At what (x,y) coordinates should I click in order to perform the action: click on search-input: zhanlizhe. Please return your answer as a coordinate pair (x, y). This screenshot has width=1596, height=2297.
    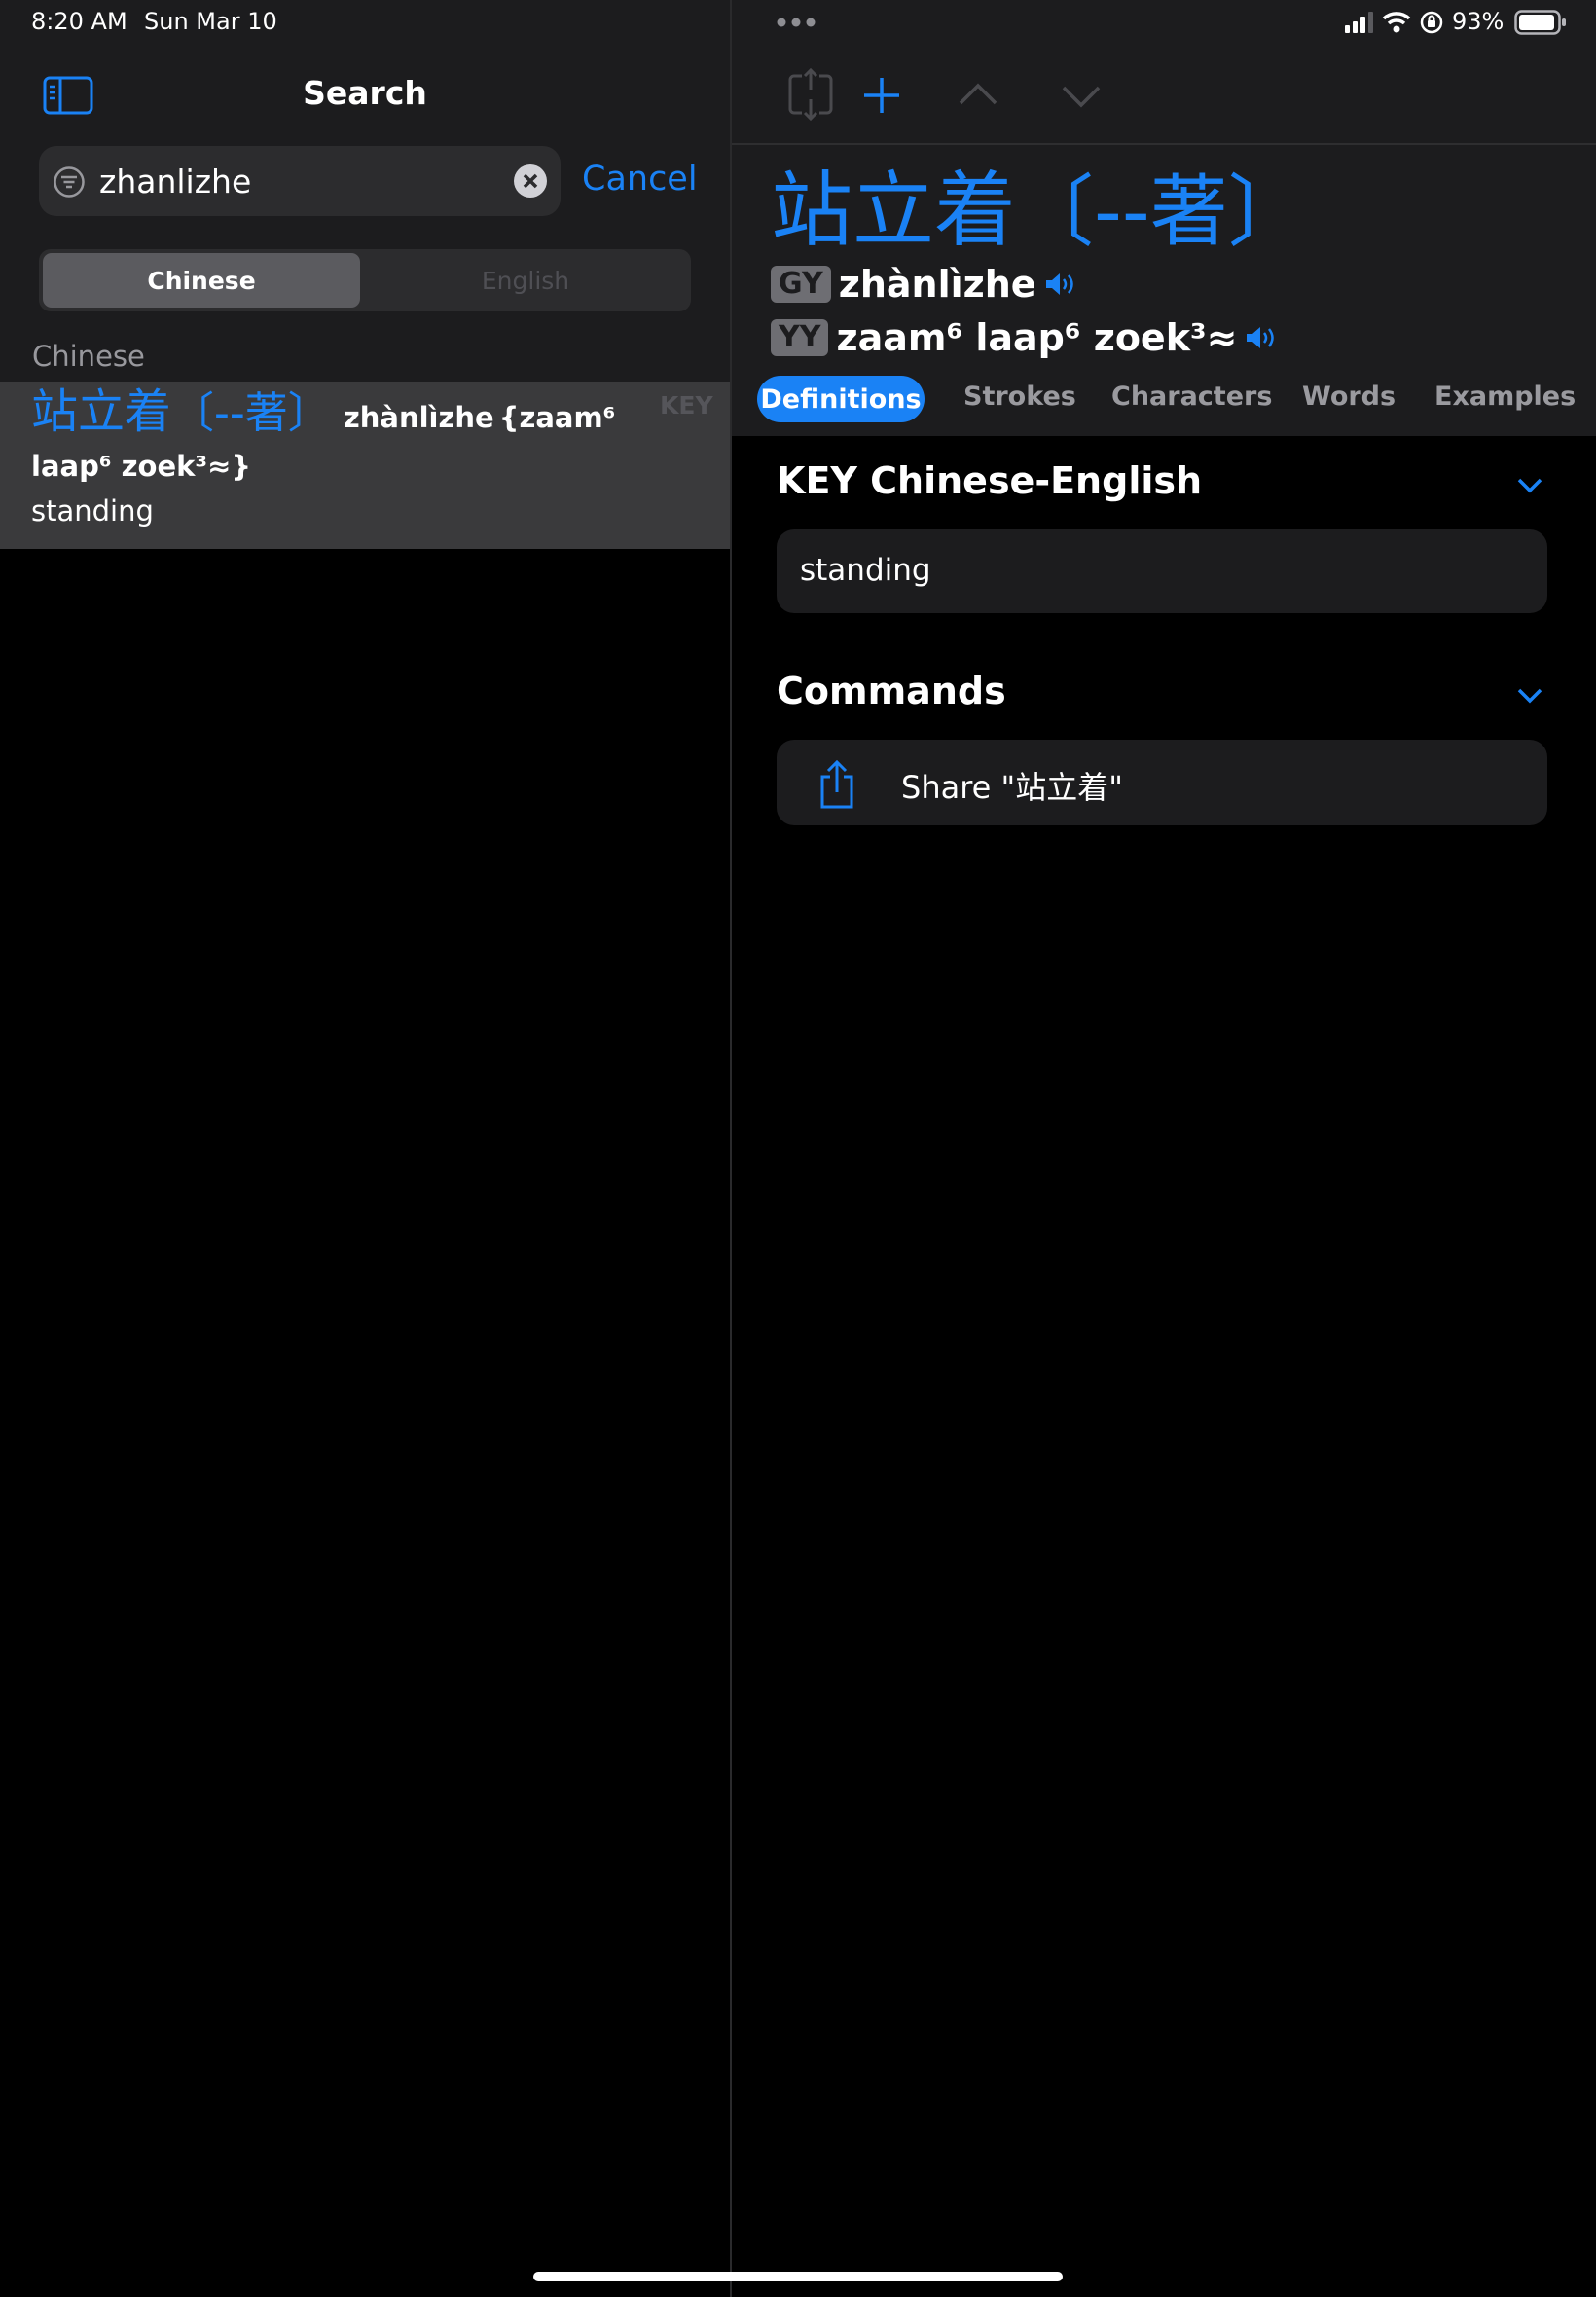
    Looking at the image, I should click on (300, 181).